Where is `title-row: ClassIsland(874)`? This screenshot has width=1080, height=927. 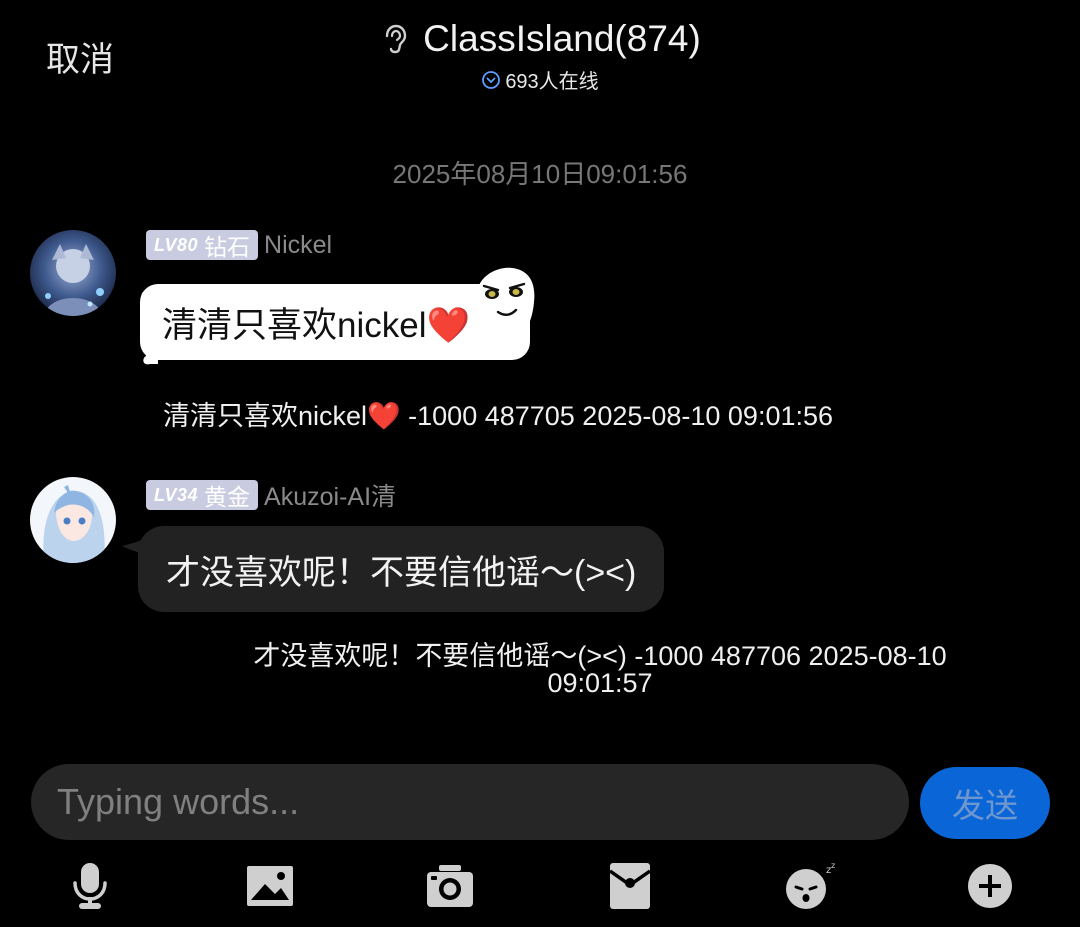
title-row: ClassIsland(874) is located at coordinates (540, 39).